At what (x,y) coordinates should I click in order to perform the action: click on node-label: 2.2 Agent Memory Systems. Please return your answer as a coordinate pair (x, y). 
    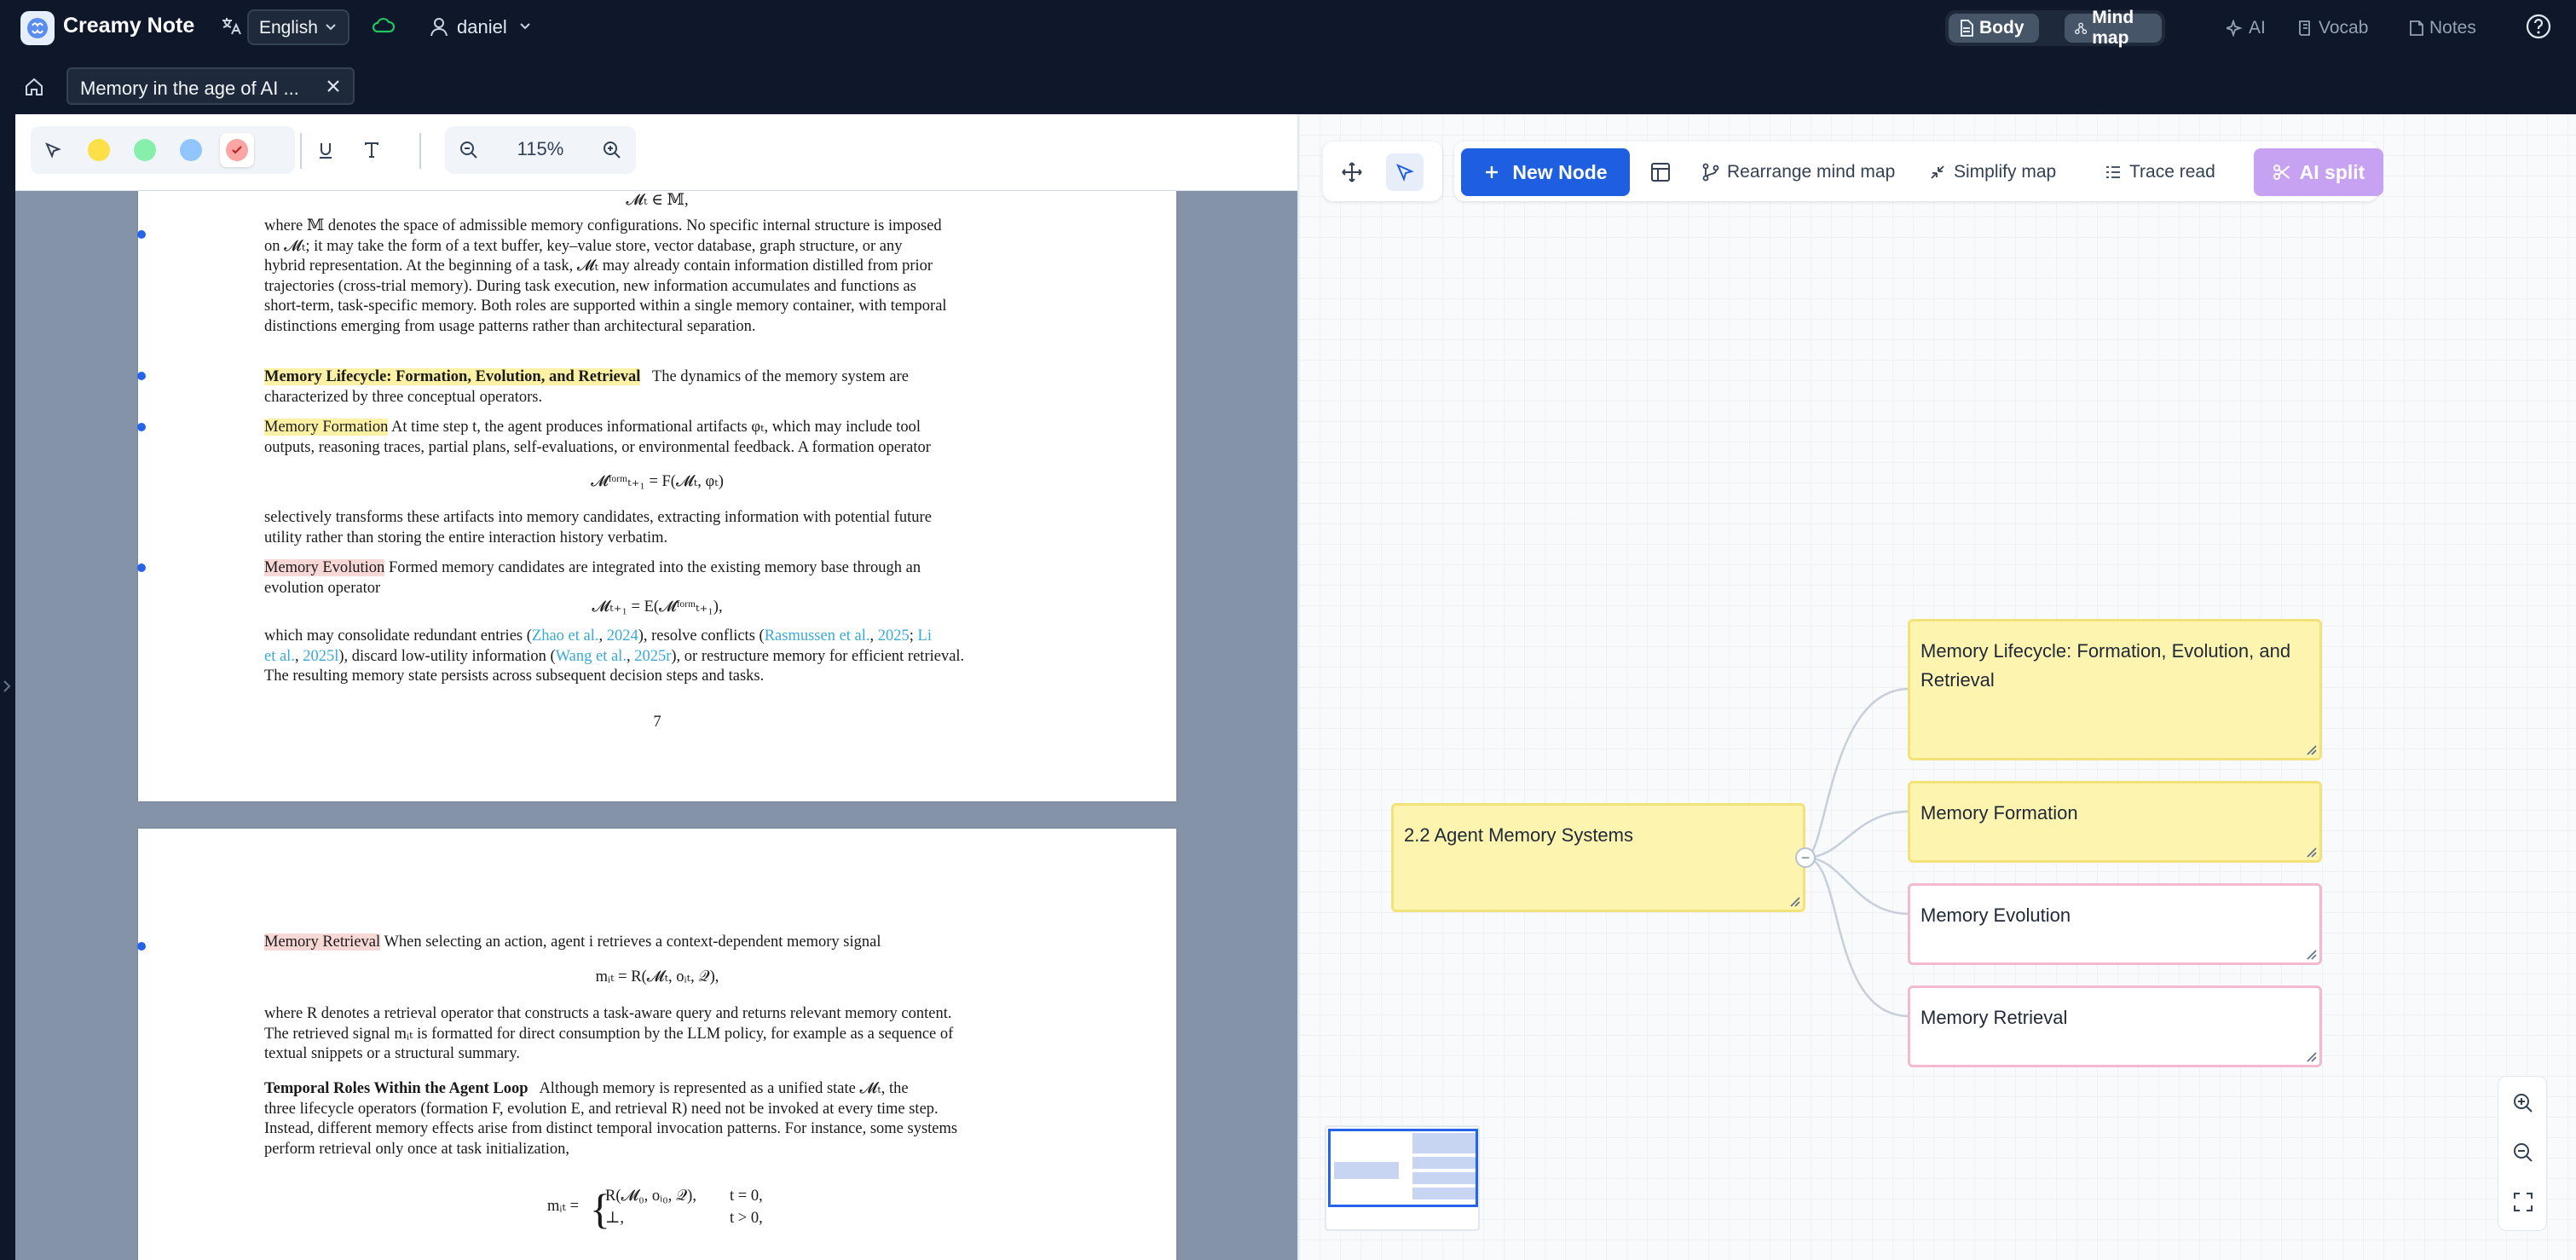
    Looking at the image, I should click on (1518, 835).